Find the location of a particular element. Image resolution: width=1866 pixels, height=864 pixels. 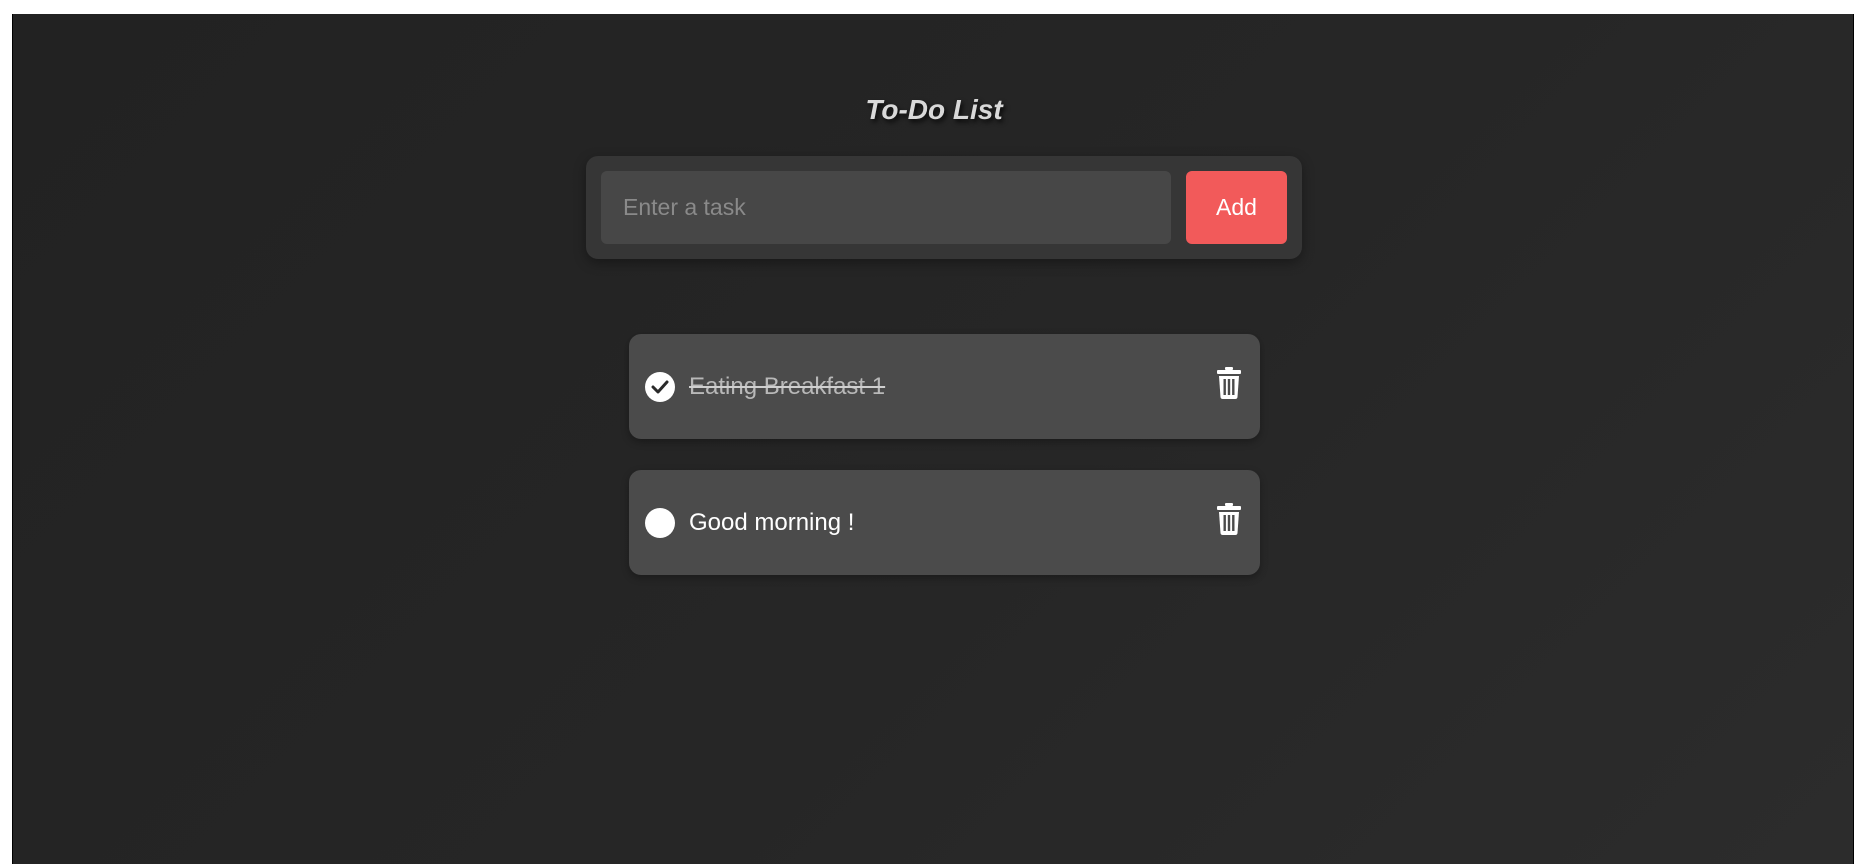

circle-icon is located at coordinates (660, 523).